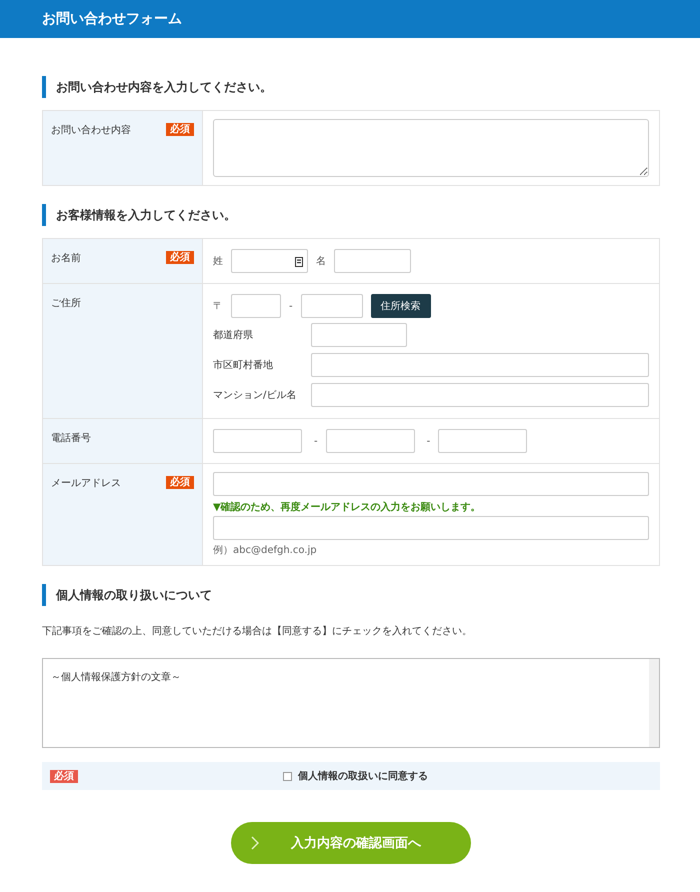 This screenshot has height=892, width=700. Describe the element at coordinates (218, 261) in the screenshot. I see `field-label: 姓` at that location.